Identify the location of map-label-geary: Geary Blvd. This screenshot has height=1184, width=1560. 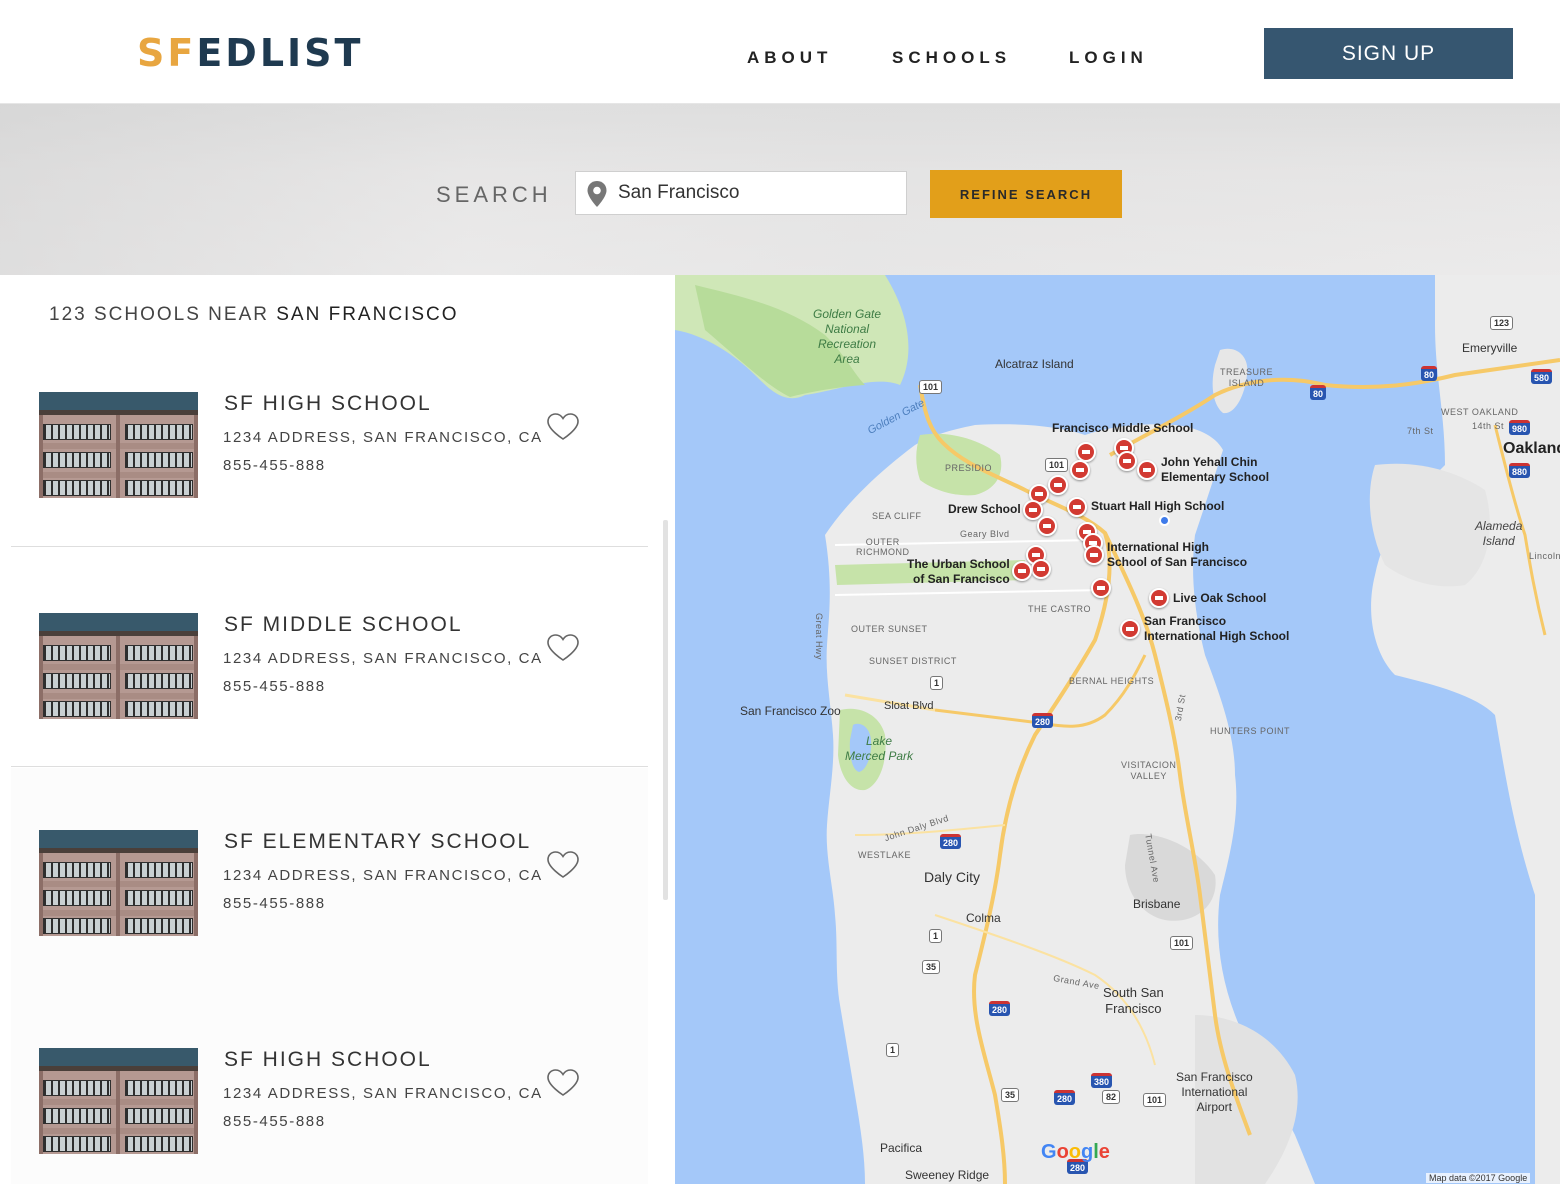
(985, 534).